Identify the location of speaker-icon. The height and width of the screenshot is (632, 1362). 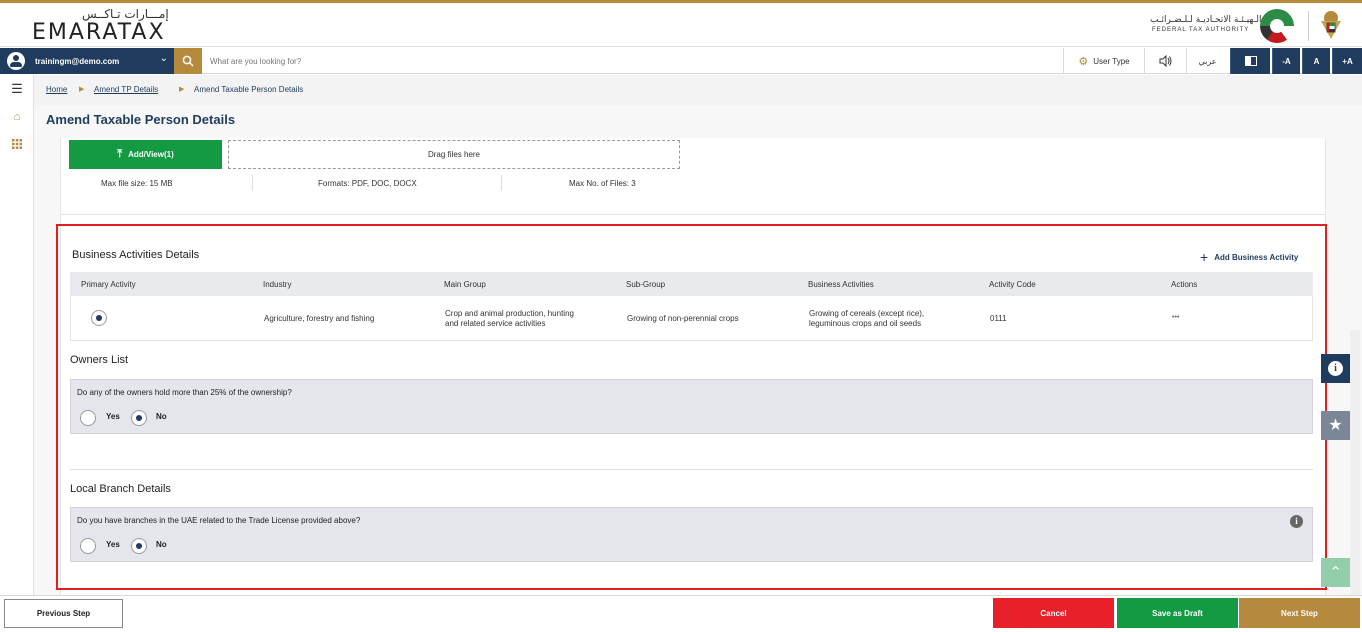
(1165, 61).